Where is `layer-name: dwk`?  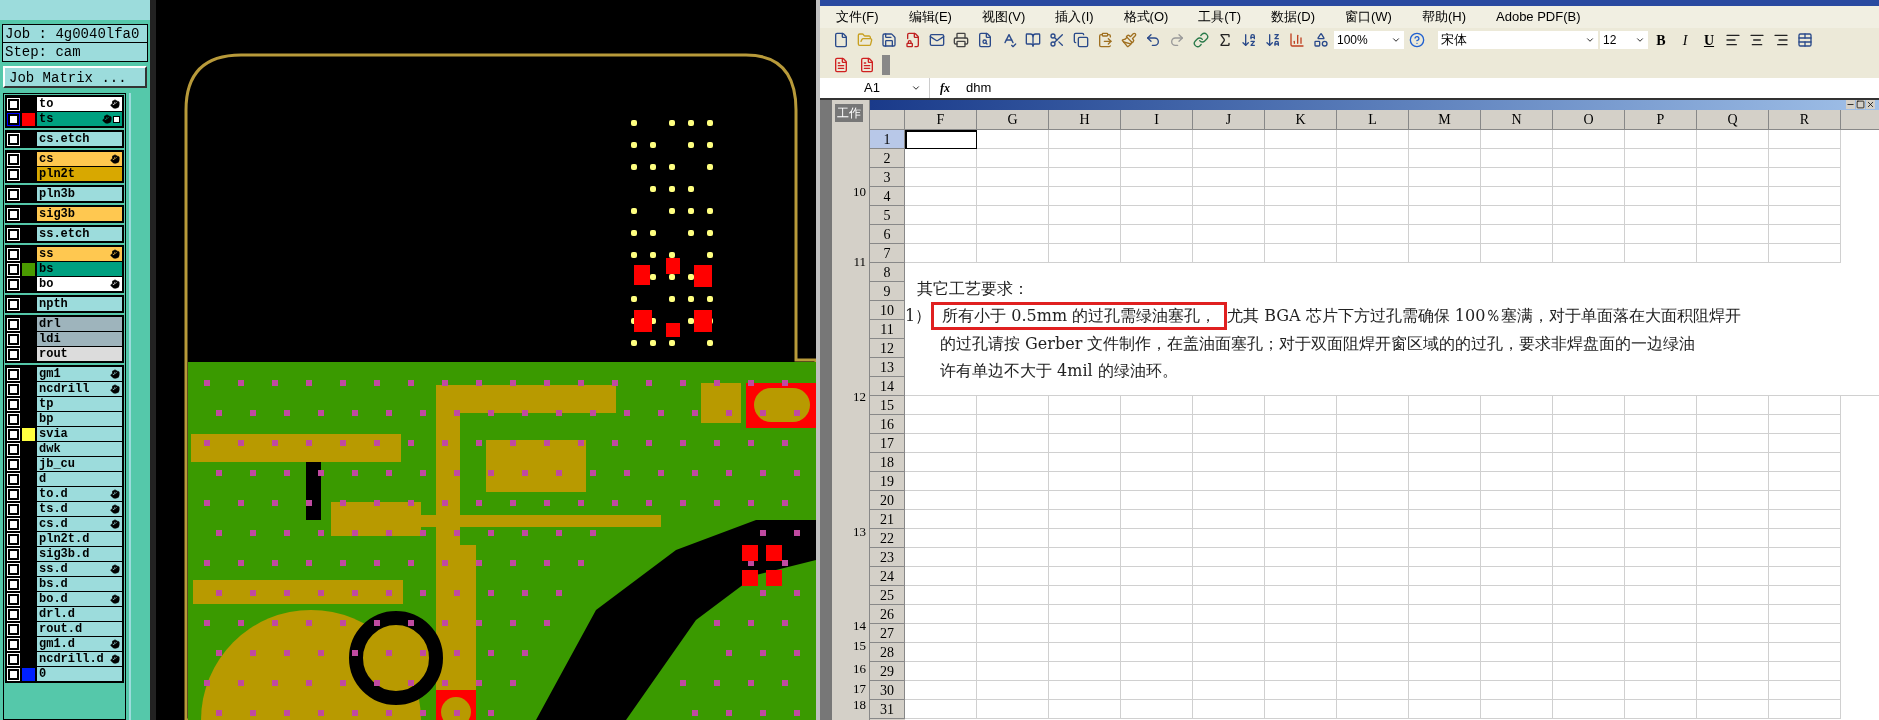
layer-name: dwk is located at coordinates (79, 449).